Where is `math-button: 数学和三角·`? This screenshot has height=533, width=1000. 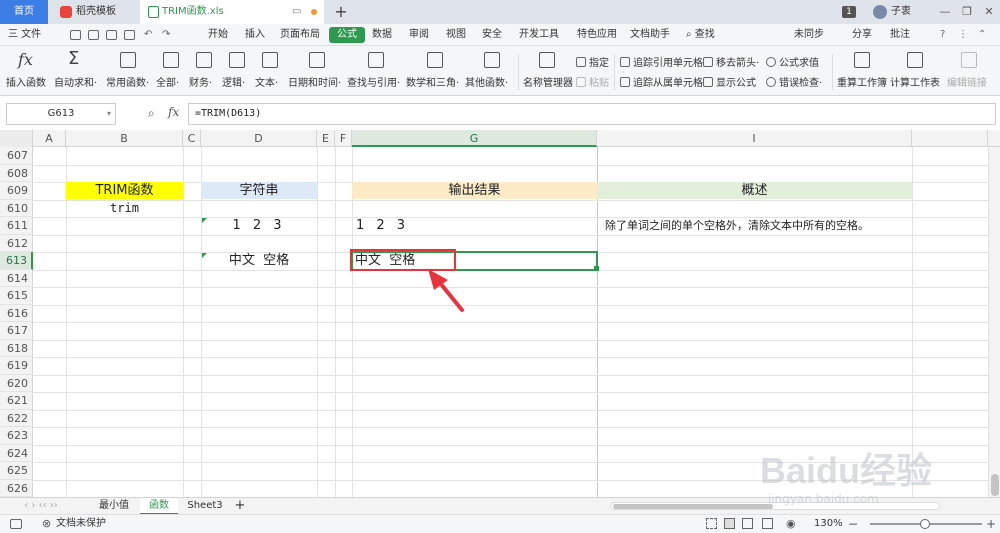 math-button: 数学和三角· is located at coordinates (433, 71).